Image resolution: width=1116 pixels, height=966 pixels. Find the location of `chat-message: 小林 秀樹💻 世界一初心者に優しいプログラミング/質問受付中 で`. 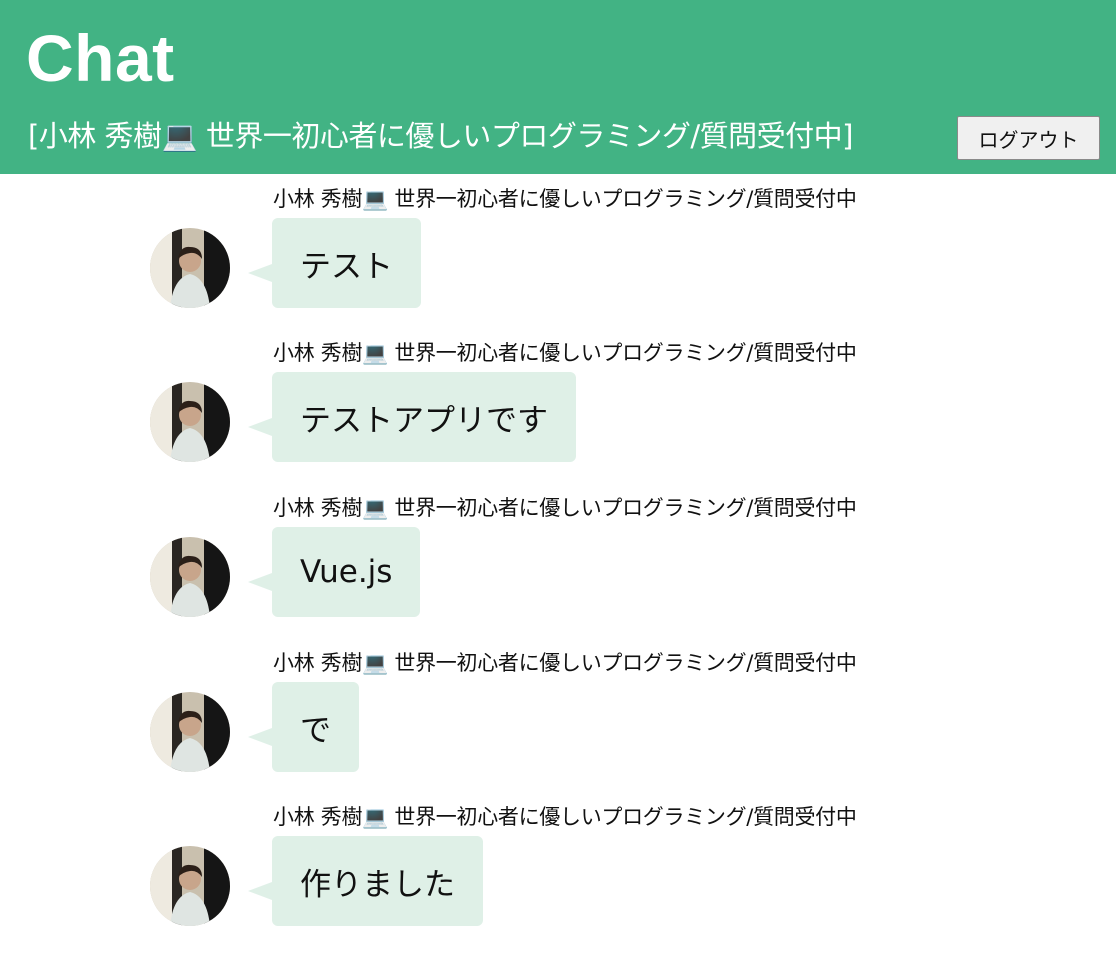

chat-message: 小林 秀樹💻 世界一初心者に優しいプログラミング/質問受付中 で is located at coordinates (560, 708).